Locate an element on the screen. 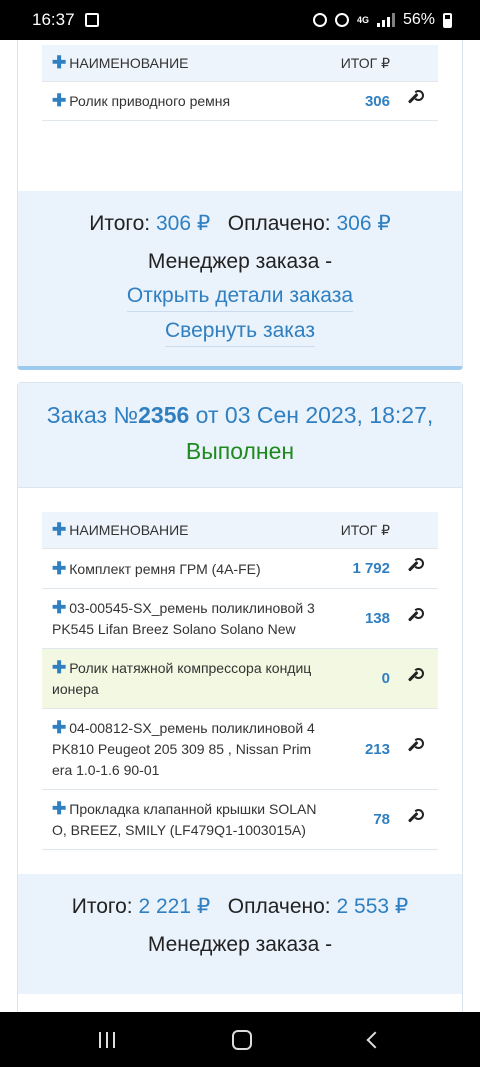 Image resolution: width=480 pixels, height=1067 pixels. totals-line: Итого: 306 ₽ Оплачено: 306 ₽ is located at coordinates (240, 224).